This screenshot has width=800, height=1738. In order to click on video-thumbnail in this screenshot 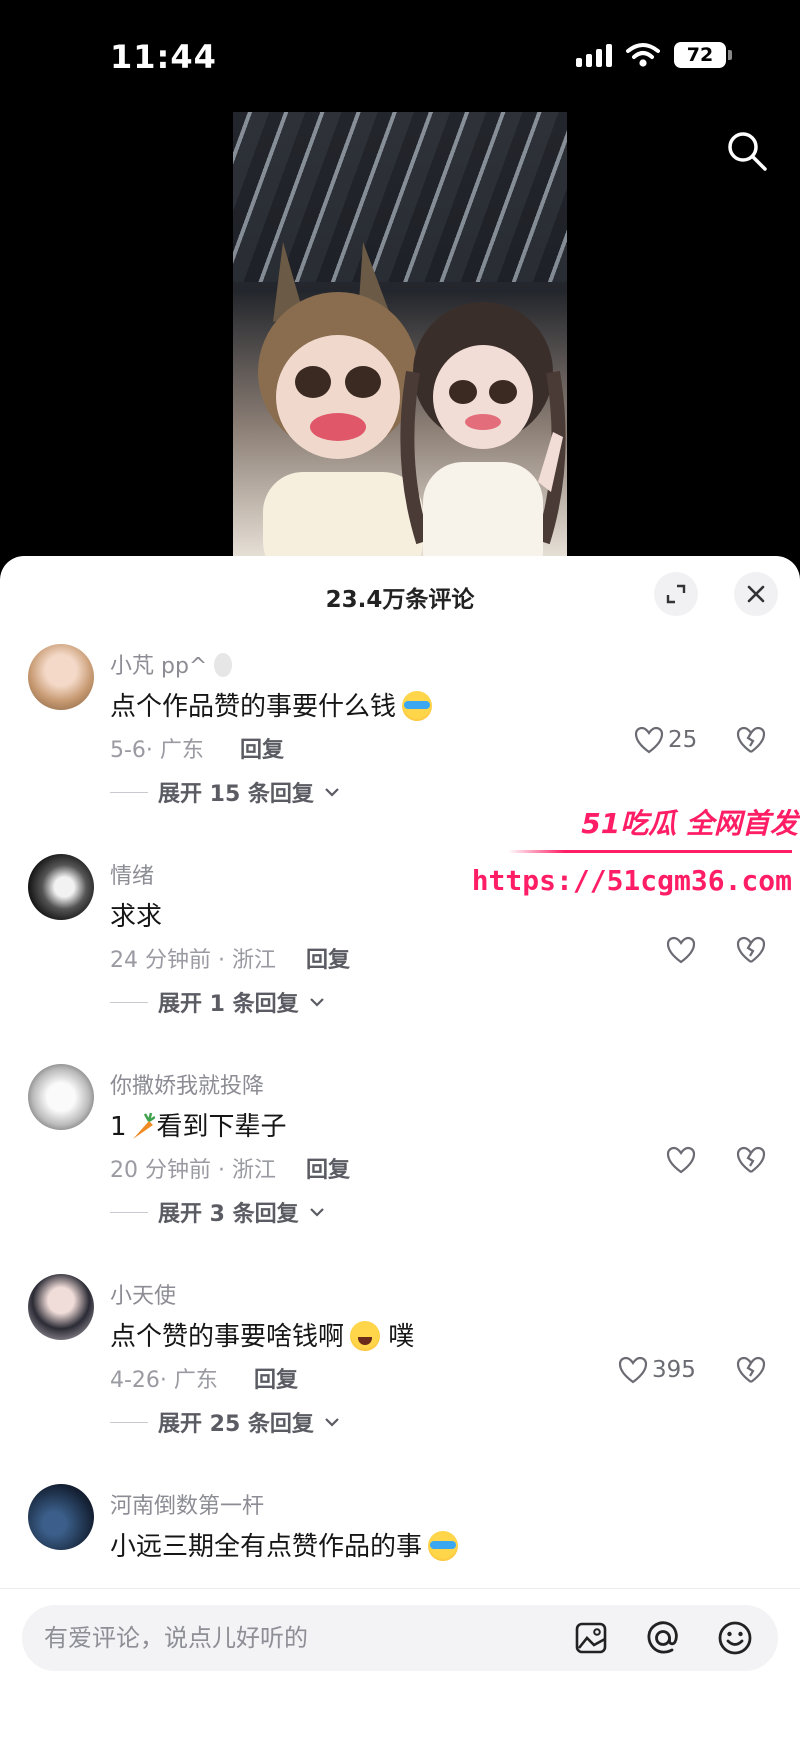, I will do `click(400, 336)`.